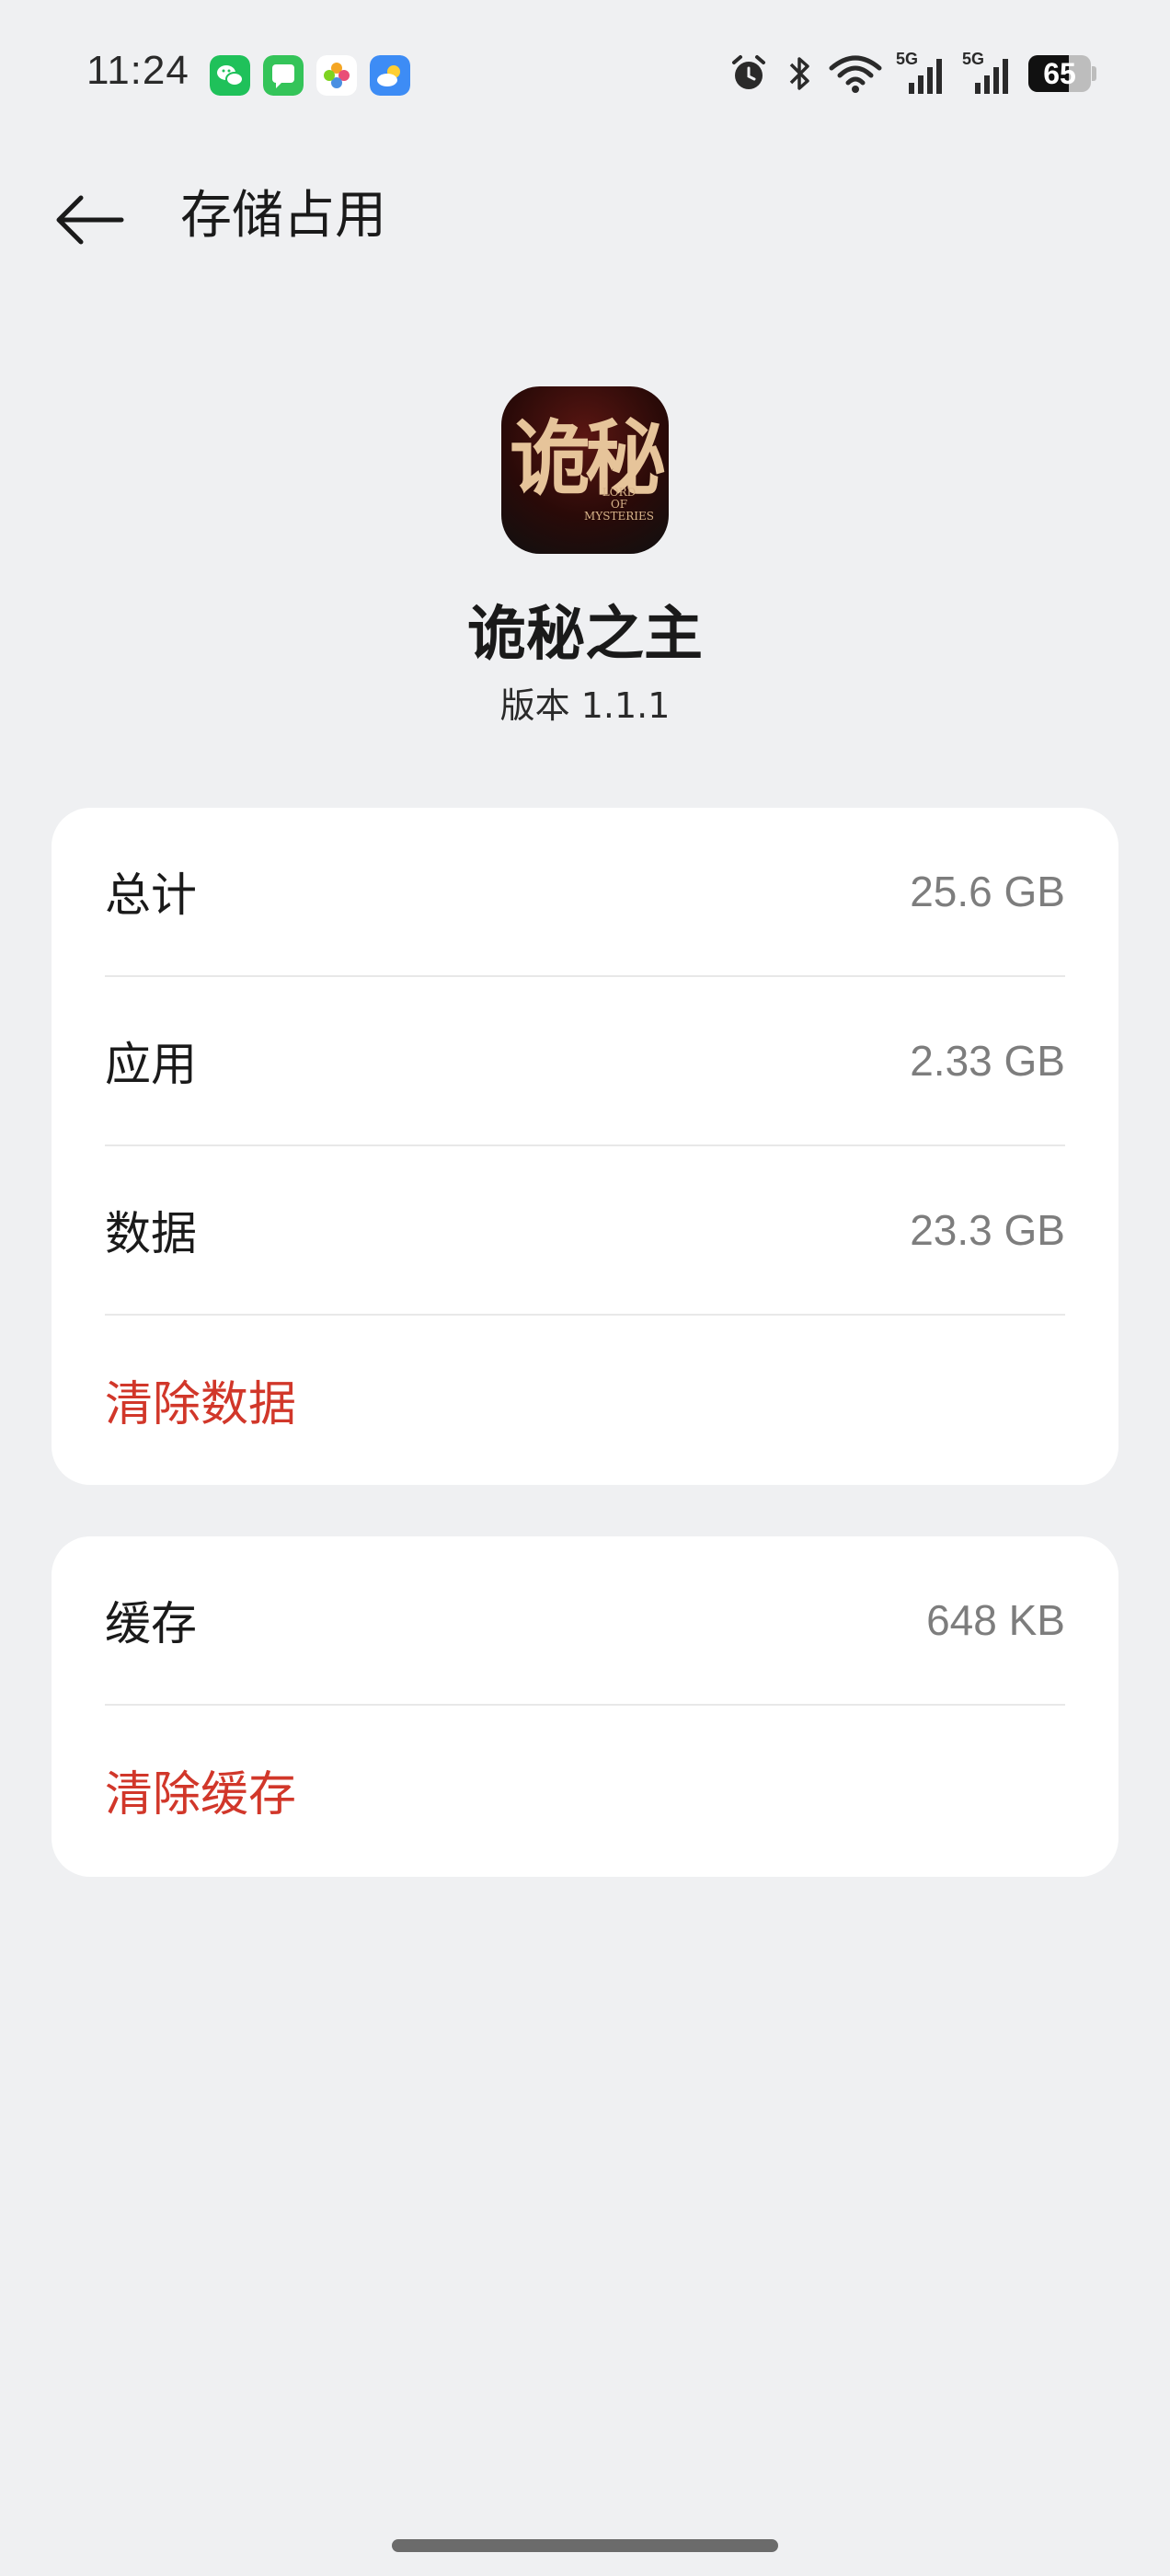 This screenshot has height=2576, width=1170. Describe the element at coordinates (230, 75) in the screenshot. I see `wechat-icon` at that location.